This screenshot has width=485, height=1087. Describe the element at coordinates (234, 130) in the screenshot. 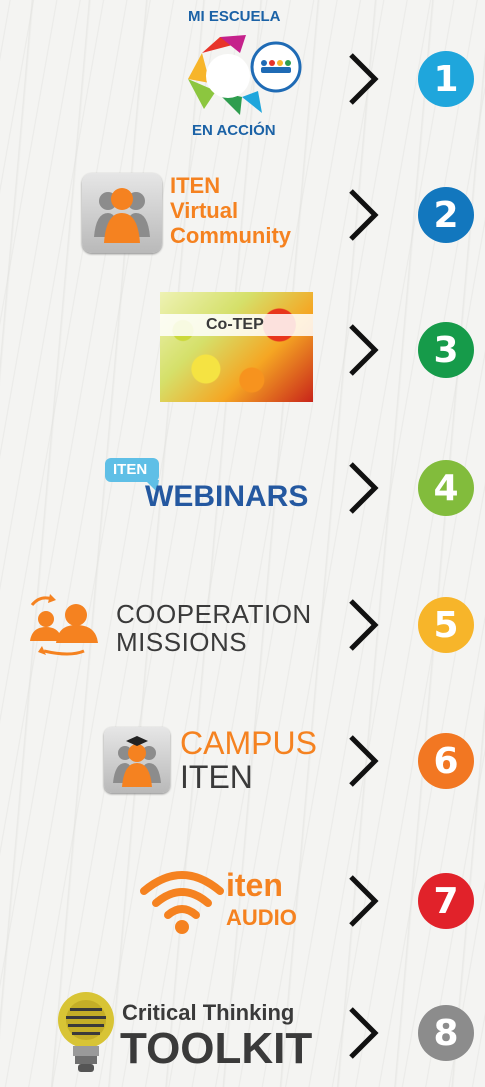

I see `logo-title-bottom: EN ACCIÓN` at that location.